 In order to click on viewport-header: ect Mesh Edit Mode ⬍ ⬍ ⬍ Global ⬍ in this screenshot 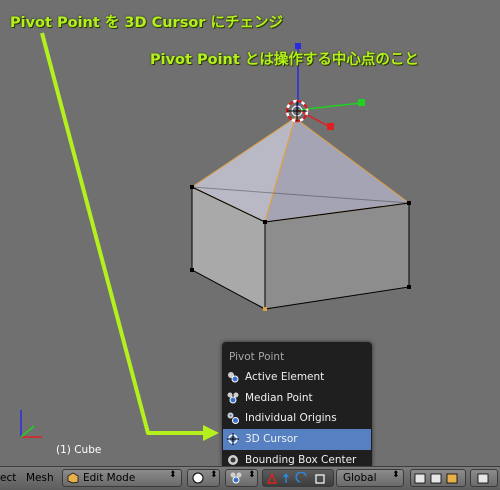, I will do `click(250, 478)`.